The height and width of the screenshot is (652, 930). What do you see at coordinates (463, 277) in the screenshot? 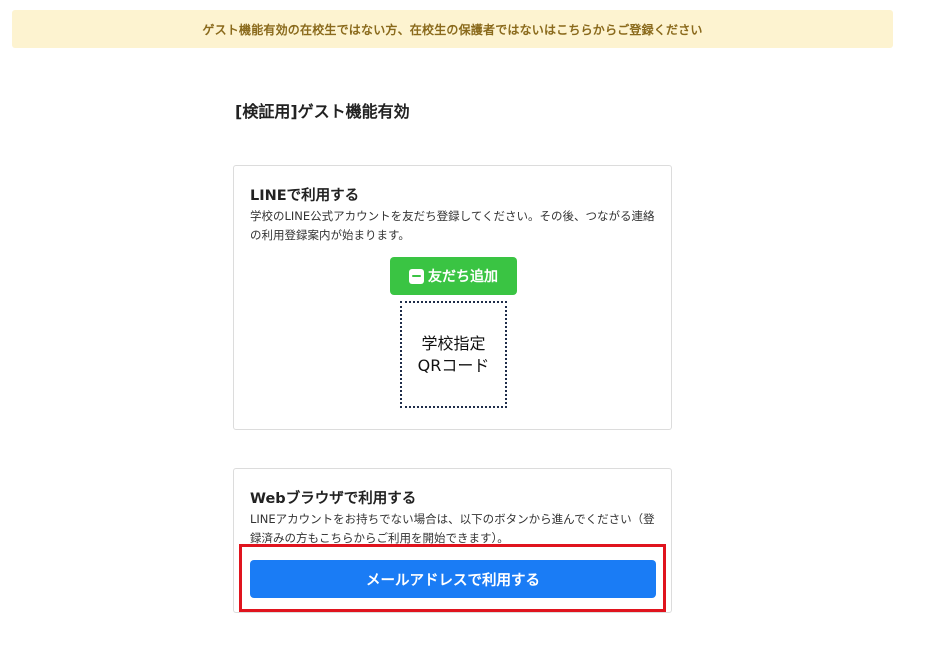
I see `add-friend-label: 友だち追加` at bounding box center [463, 277].